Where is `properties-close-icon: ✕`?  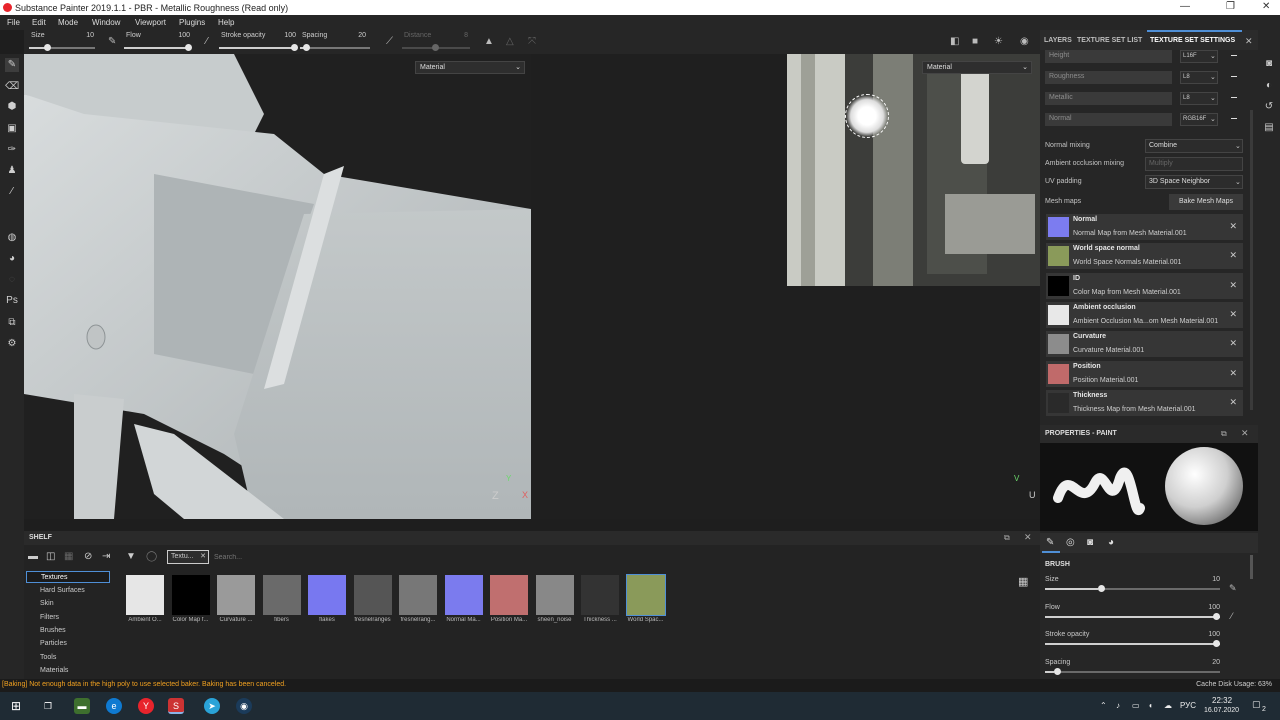
properties-close-icon: ✕ is located at coordinates (1245, 433).